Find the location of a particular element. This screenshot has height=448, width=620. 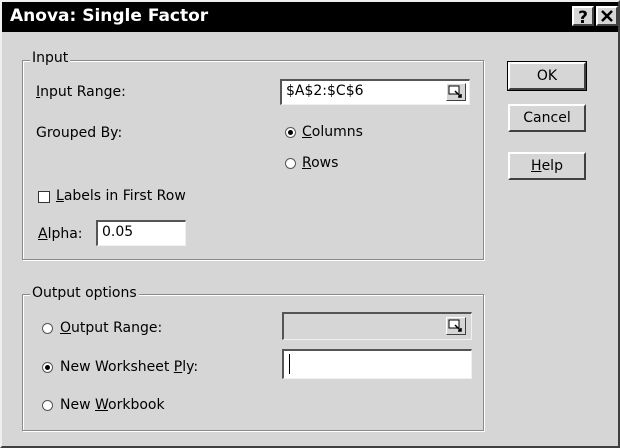

columns-label: Columns is located at coordinates (332, 132).